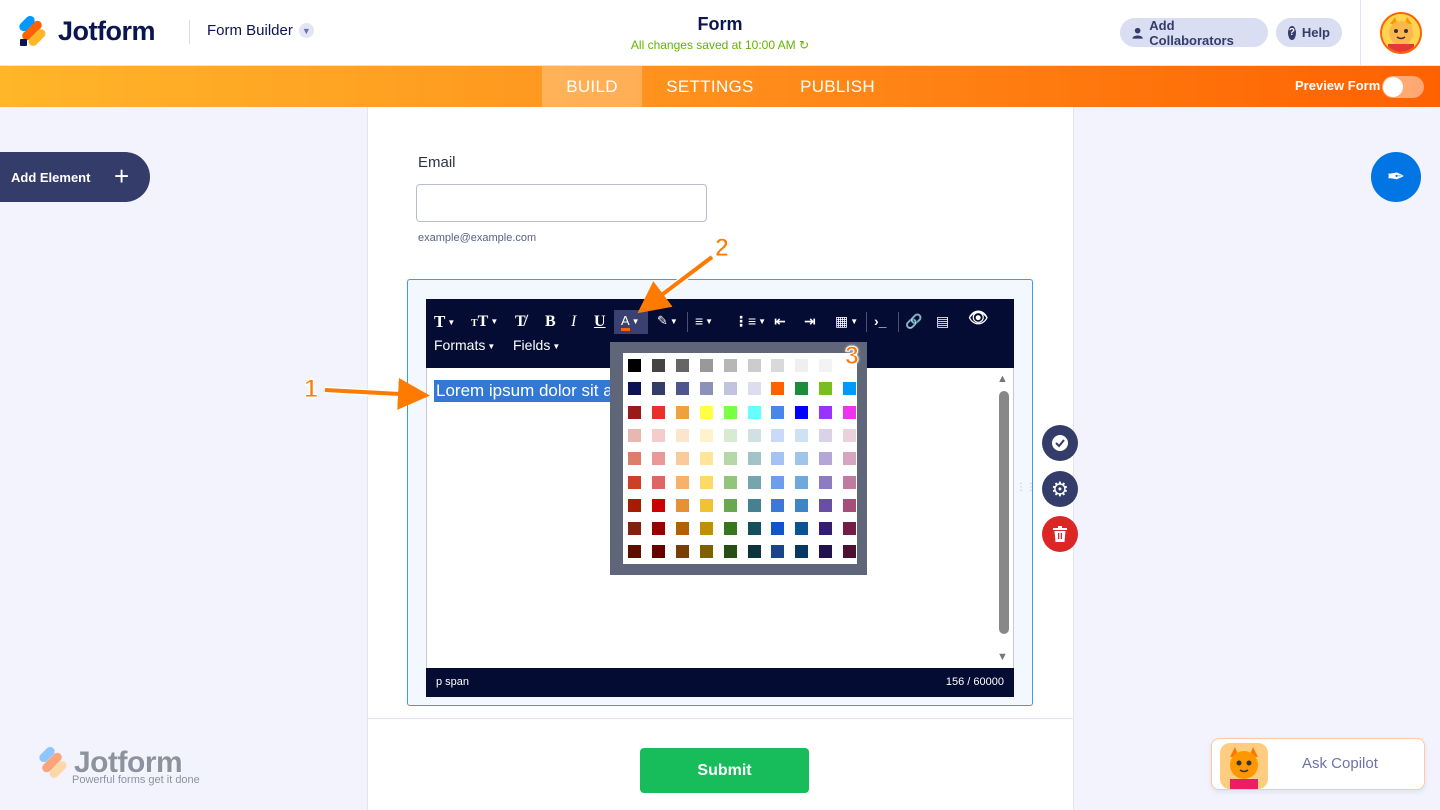  Describe the element at coordinates (573, 322) in the screenshot. I see `italic-icon: I` at that location.